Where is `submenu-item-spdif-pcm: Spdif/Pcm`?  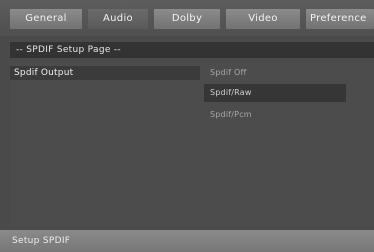 submenu-item-spdif-pcm: Spdif/Pcm is located at coordinates (275, 115).